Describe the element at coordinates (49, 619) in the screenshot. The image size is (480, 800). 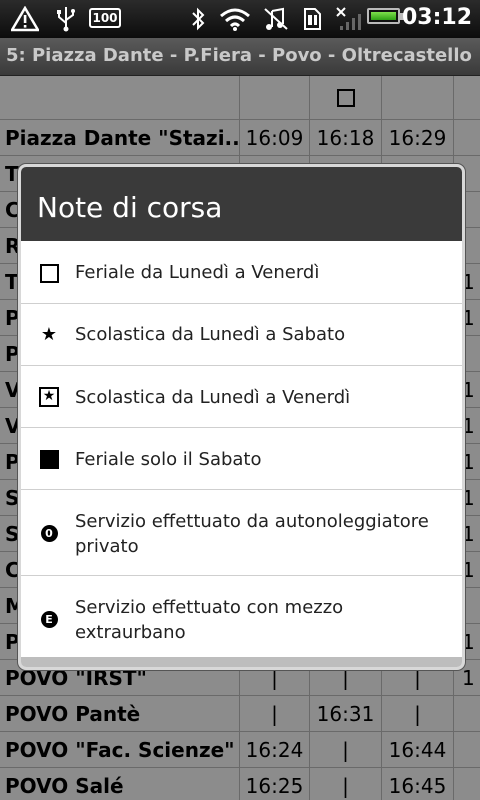
I see `circled-e-icon: E` at that location.